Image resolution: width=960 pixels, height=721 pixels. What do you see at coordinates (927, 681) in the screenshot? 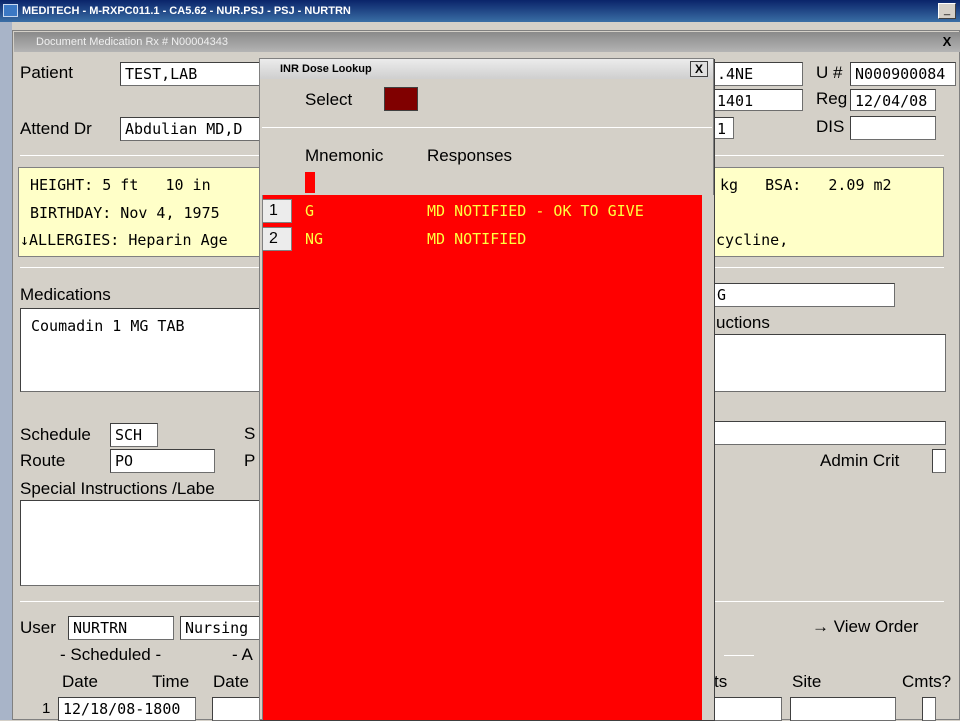
I see `cmts-column-header: Cmts?` at bounding box center [927, 681].